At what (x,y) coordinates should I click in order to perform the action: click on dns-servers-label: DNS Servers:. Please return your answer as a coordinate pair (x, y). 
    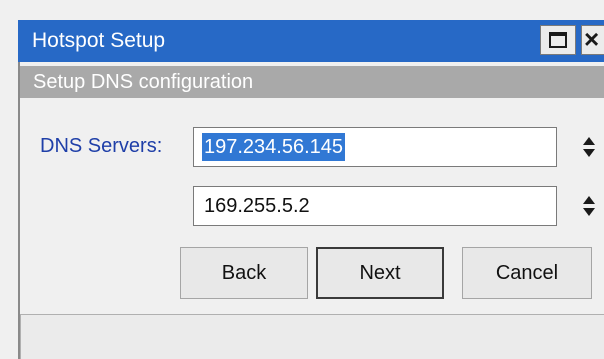
    Looking at the image, I should click on (101, 146).